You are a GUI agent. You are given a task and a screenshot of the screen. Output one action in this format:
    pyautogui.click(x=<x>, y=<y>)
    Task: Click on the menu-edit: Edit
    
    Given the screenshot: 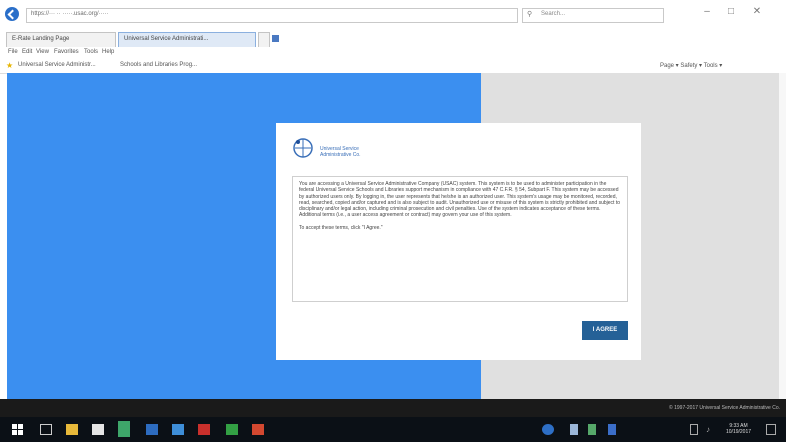 What is the action you would take?
    pyautogui.click(x=27, y=52)
    